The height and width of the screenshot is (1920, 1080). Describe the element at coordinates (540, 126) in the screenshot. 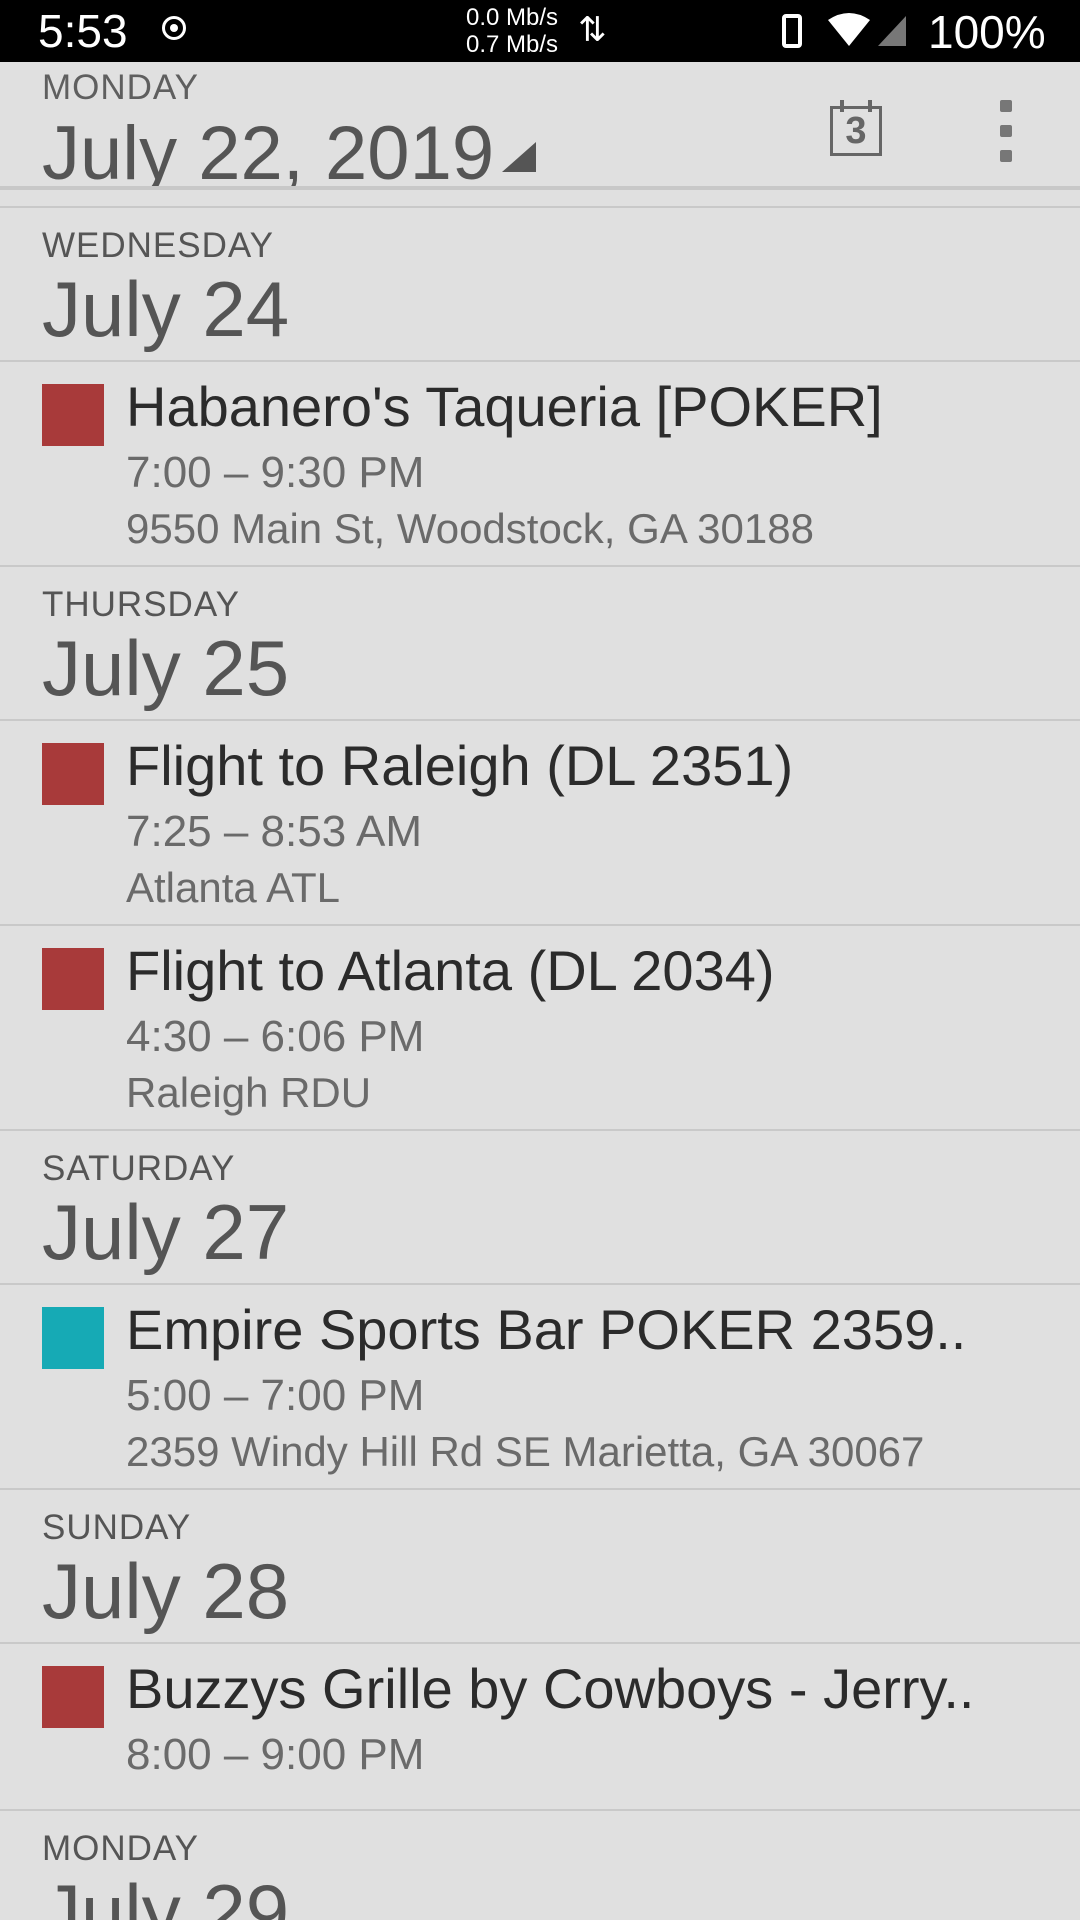

I see `app-header: MONDAY July 22, 2019 3` at that location.